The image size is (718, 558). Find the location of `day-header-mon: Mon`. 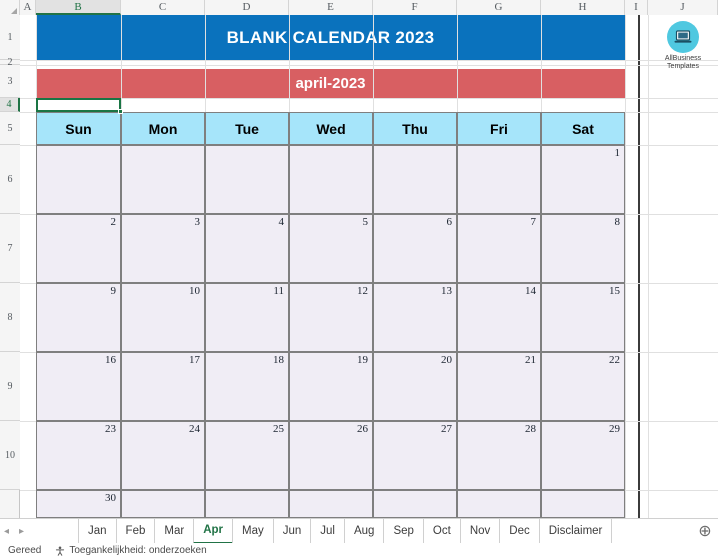

day-header-mon: Mon is located at coordinates (163, 128).